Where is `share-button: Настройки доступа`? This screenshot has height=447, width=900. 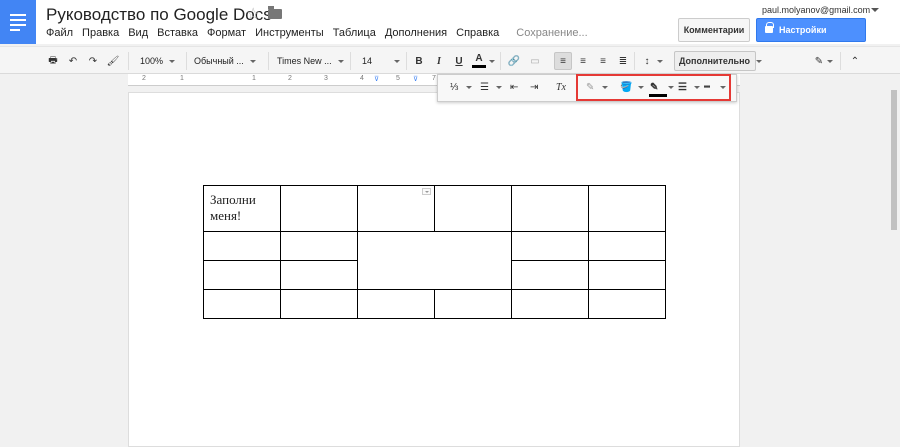
share-button: Настройки доступа is located at coordinates (811, 37).